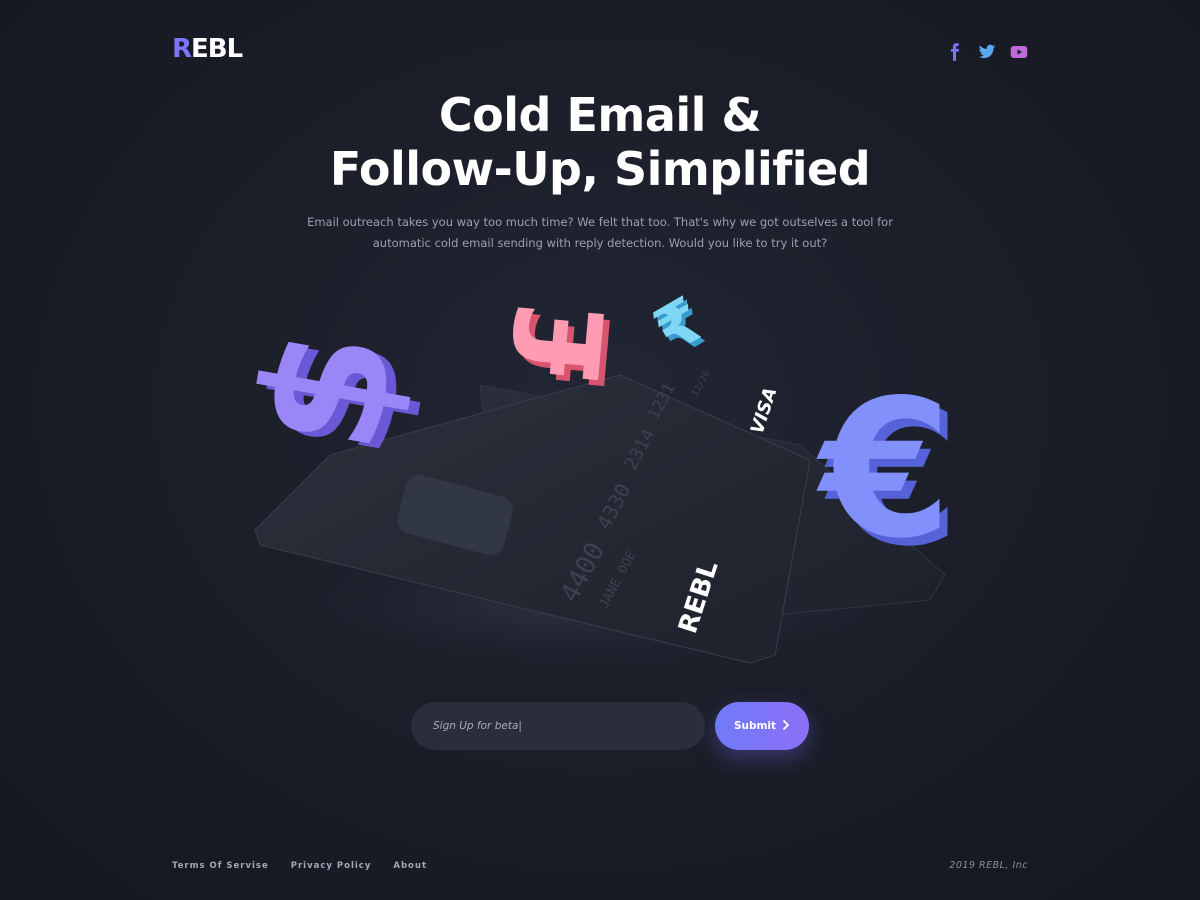 Image resolution: width=1200 pixels, height=900 pixels. Describe the element at coordinates (558, 726) in the screenshot. I see `signup-email-input` at that location.